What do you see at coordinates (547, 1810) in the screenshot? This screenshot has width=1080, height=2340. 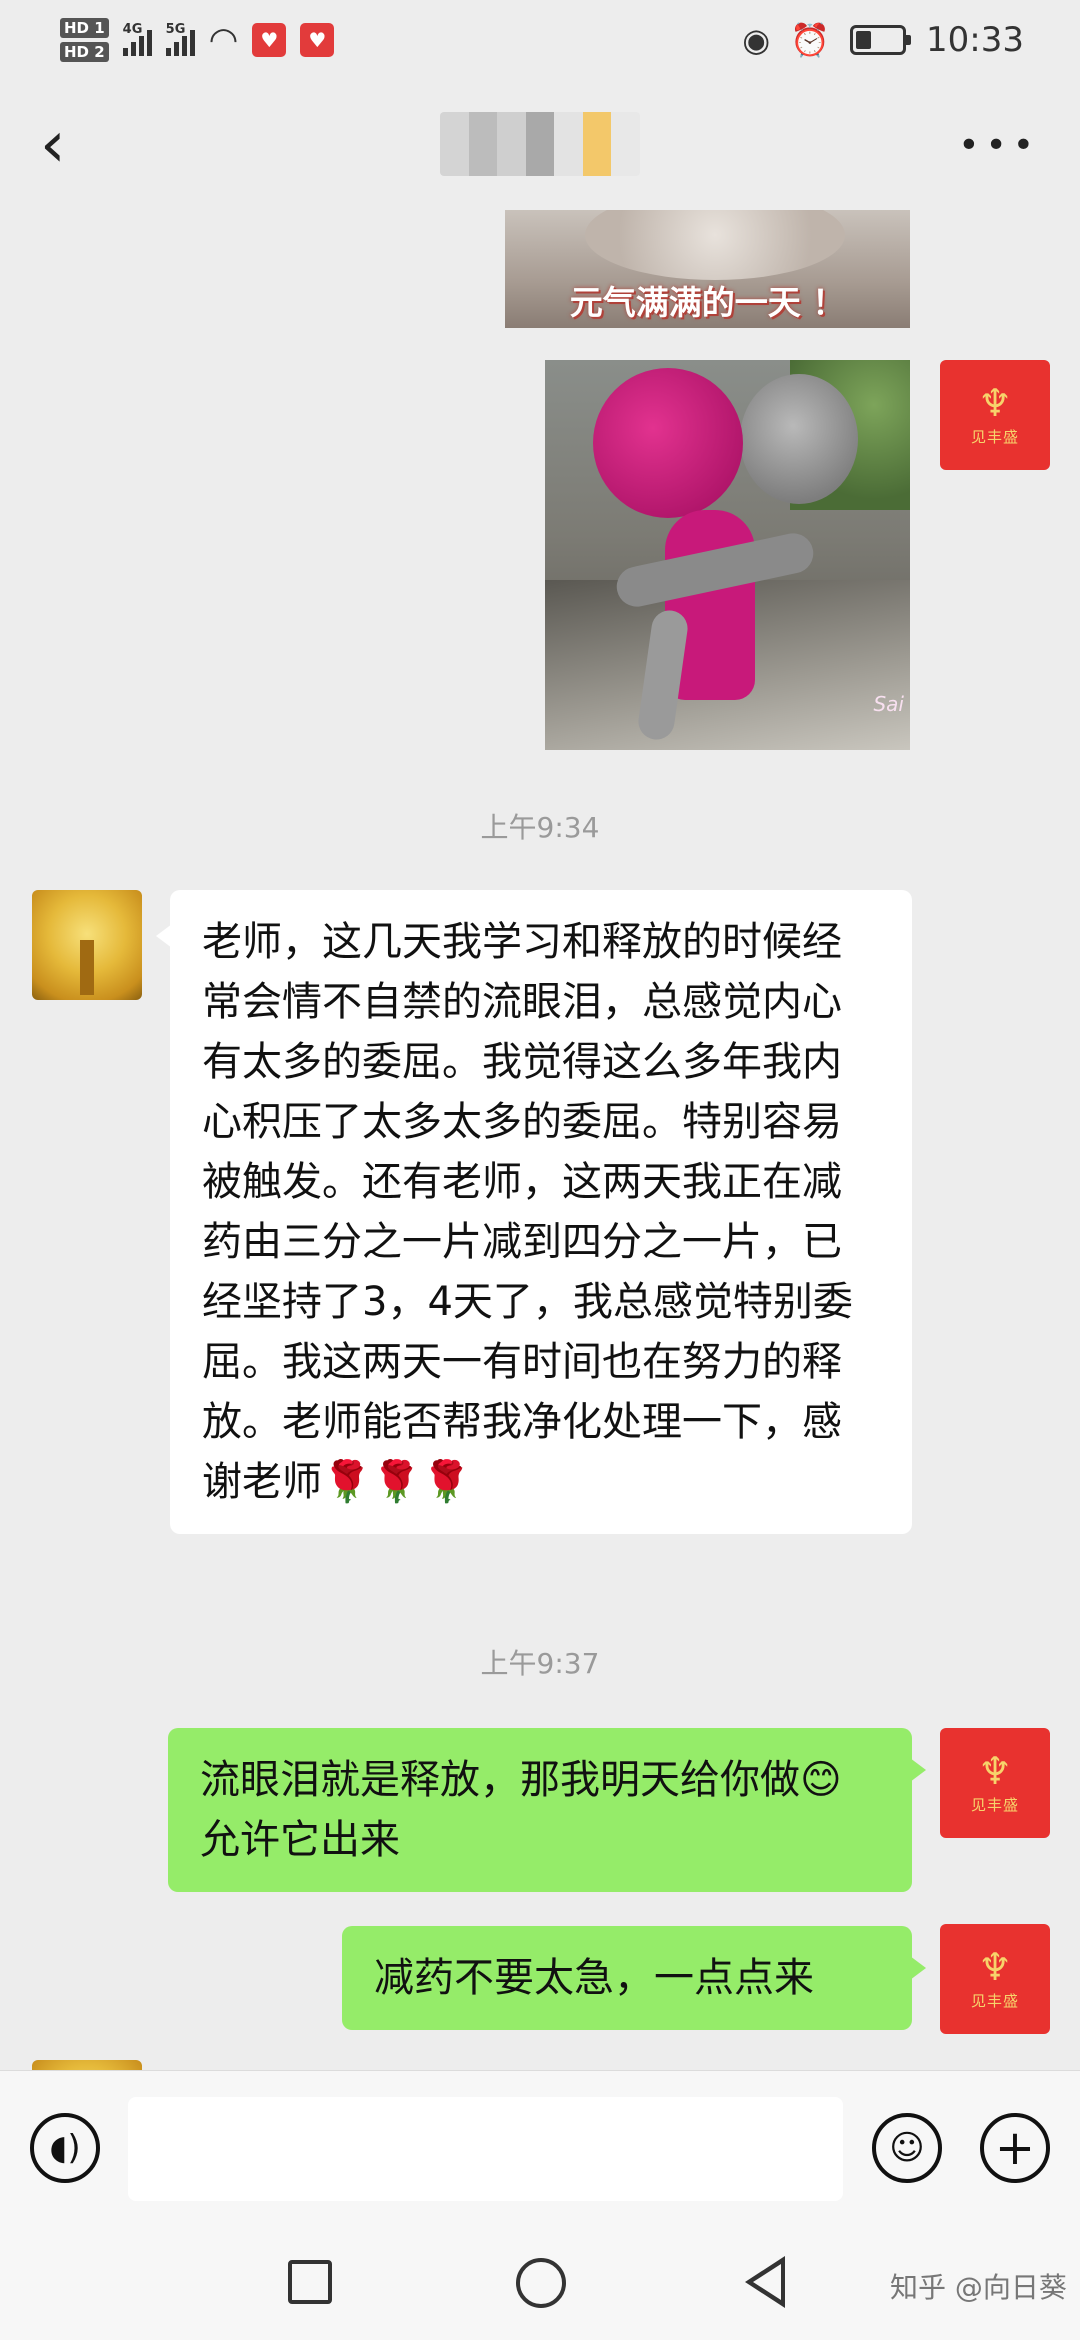 I see `sent-message: 流眼泪就是释放，那我明天给你做😊允许它出来` at bounding box center [547, 1810].